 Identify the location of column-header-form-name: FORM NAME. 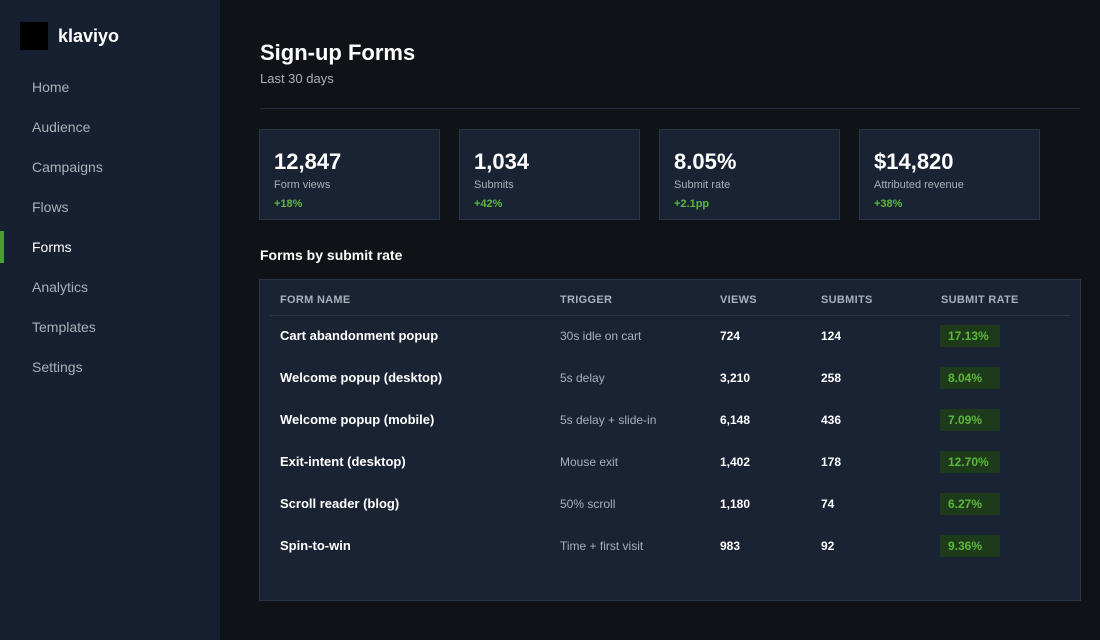
(315, 300).